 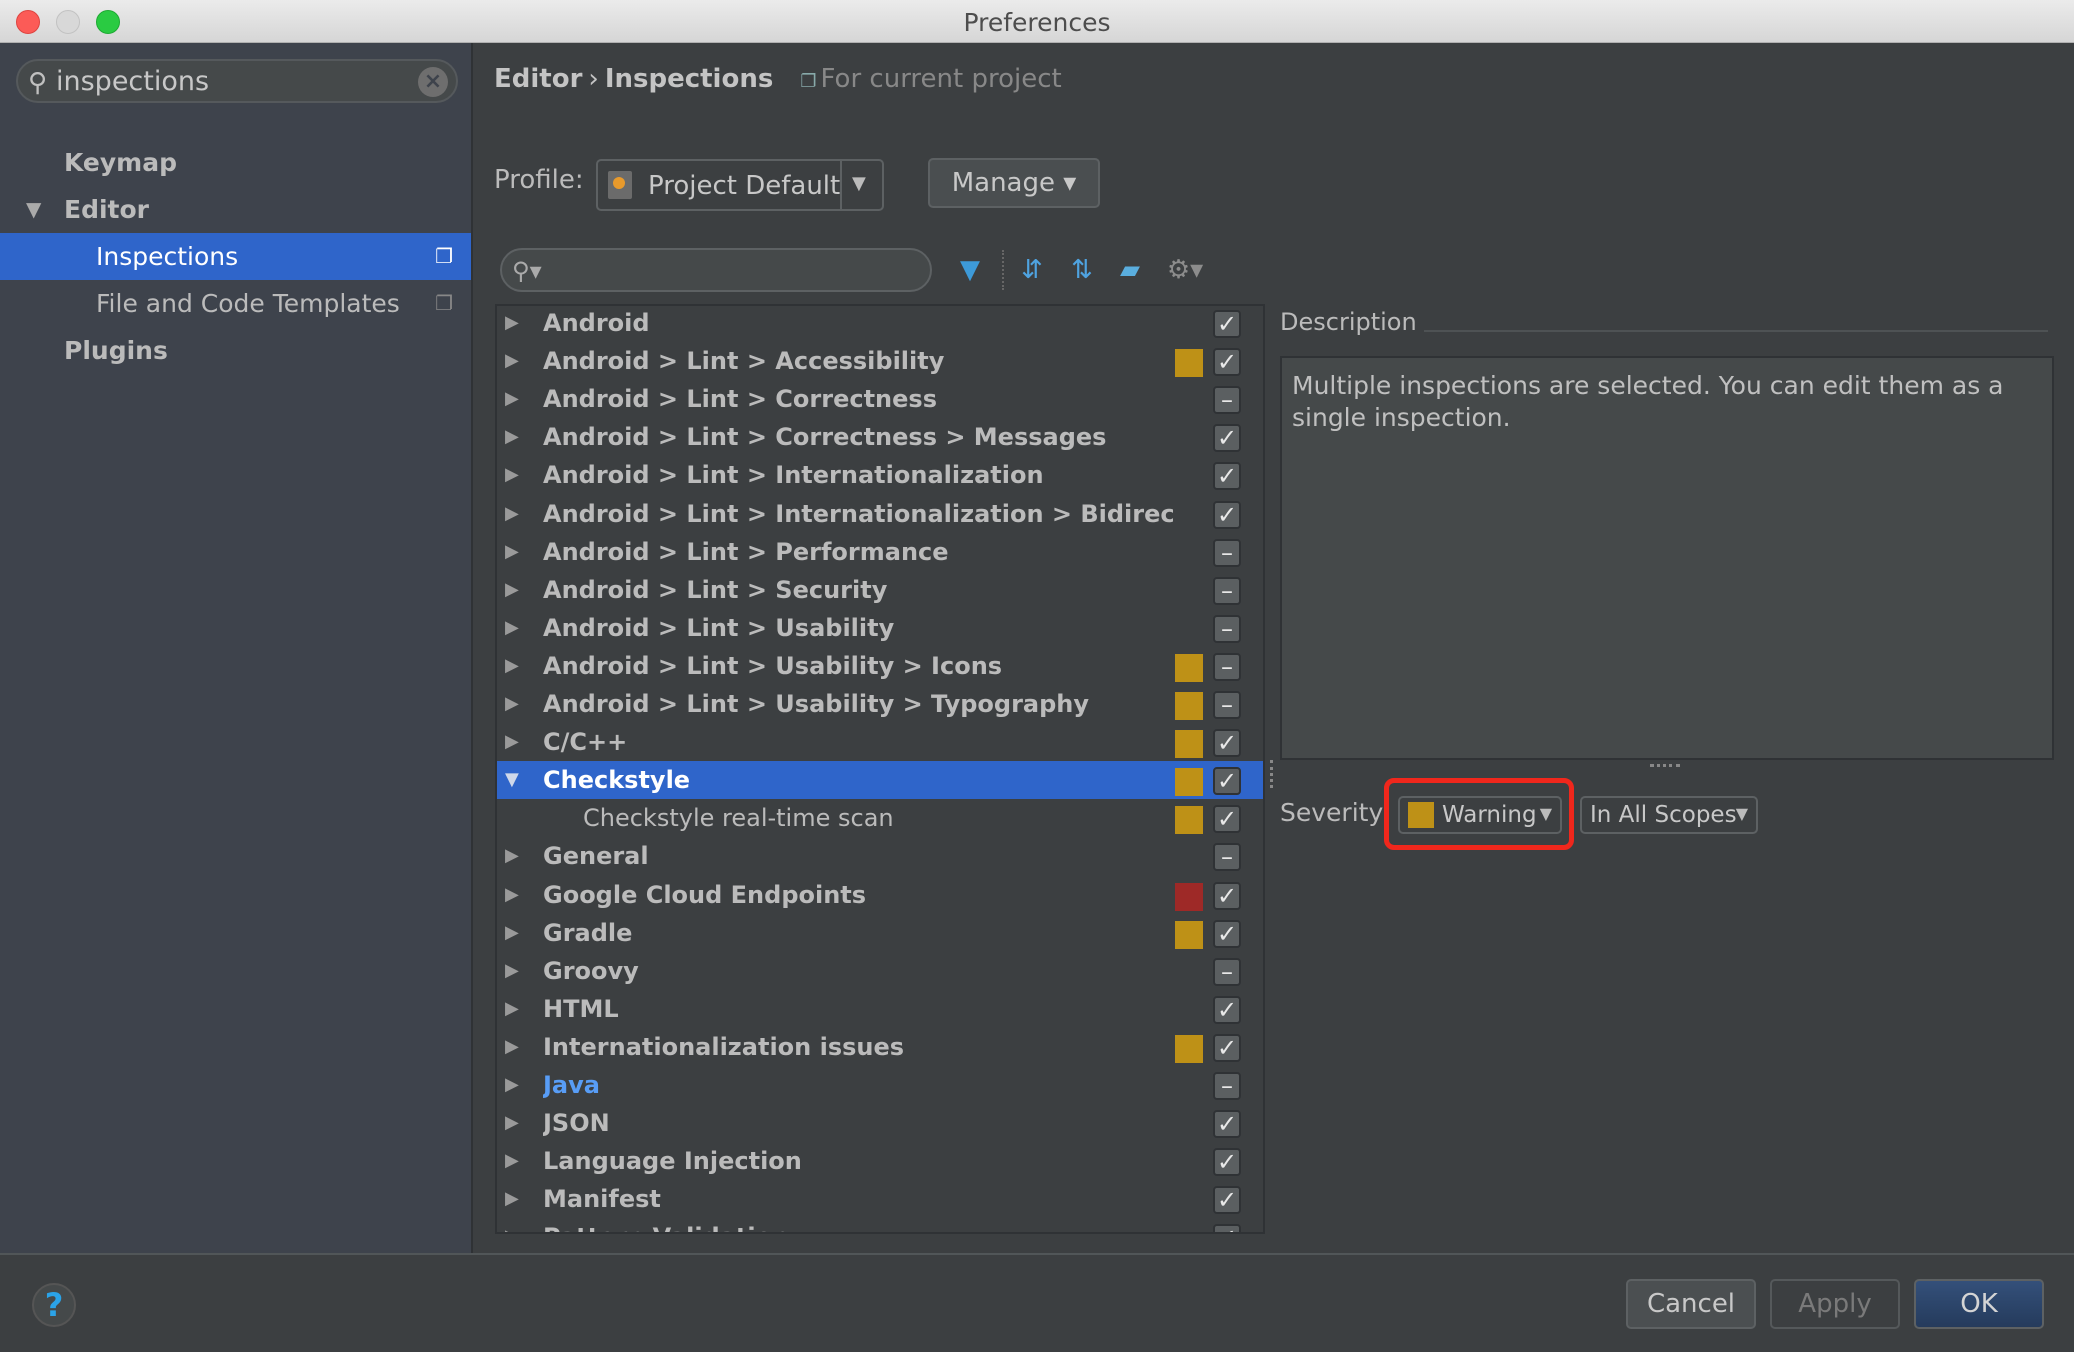 What do you see at coordinates (970, 270) in the screenshot?
I see `filter-icon: ▼` at bounding box center [970, 270].